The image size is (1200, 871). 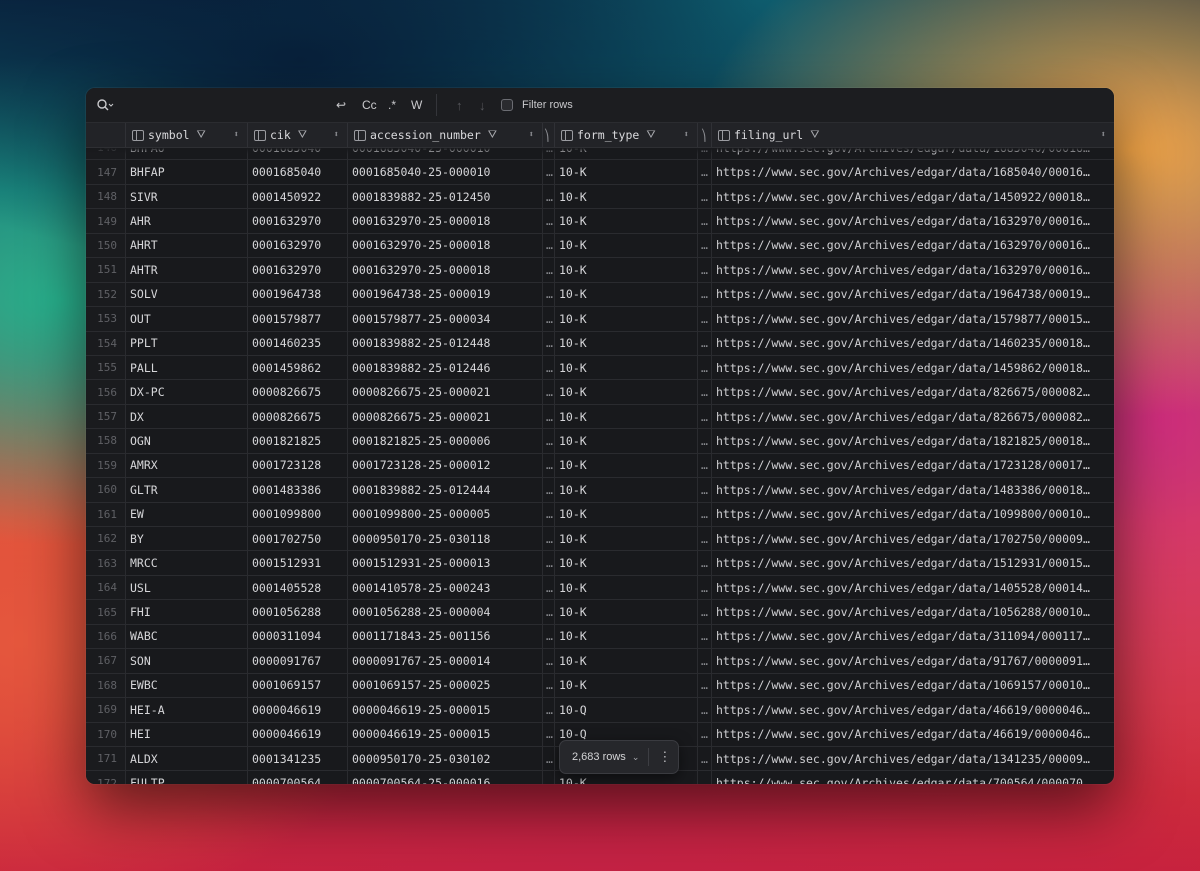 I want to click on cell-cik: 0000091767, so click(x=298, y=661).